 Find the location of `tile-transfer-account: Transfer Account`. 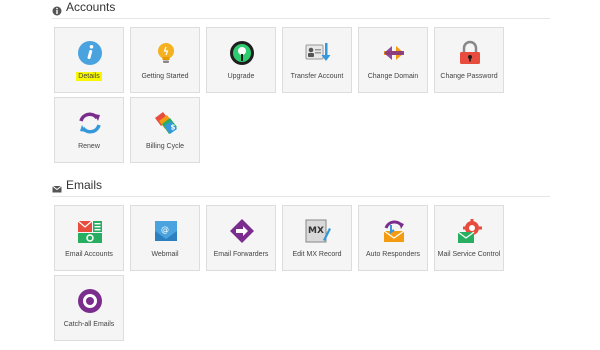

tile-transfer-account: Transfer Account is located at coordinates (317, 60).